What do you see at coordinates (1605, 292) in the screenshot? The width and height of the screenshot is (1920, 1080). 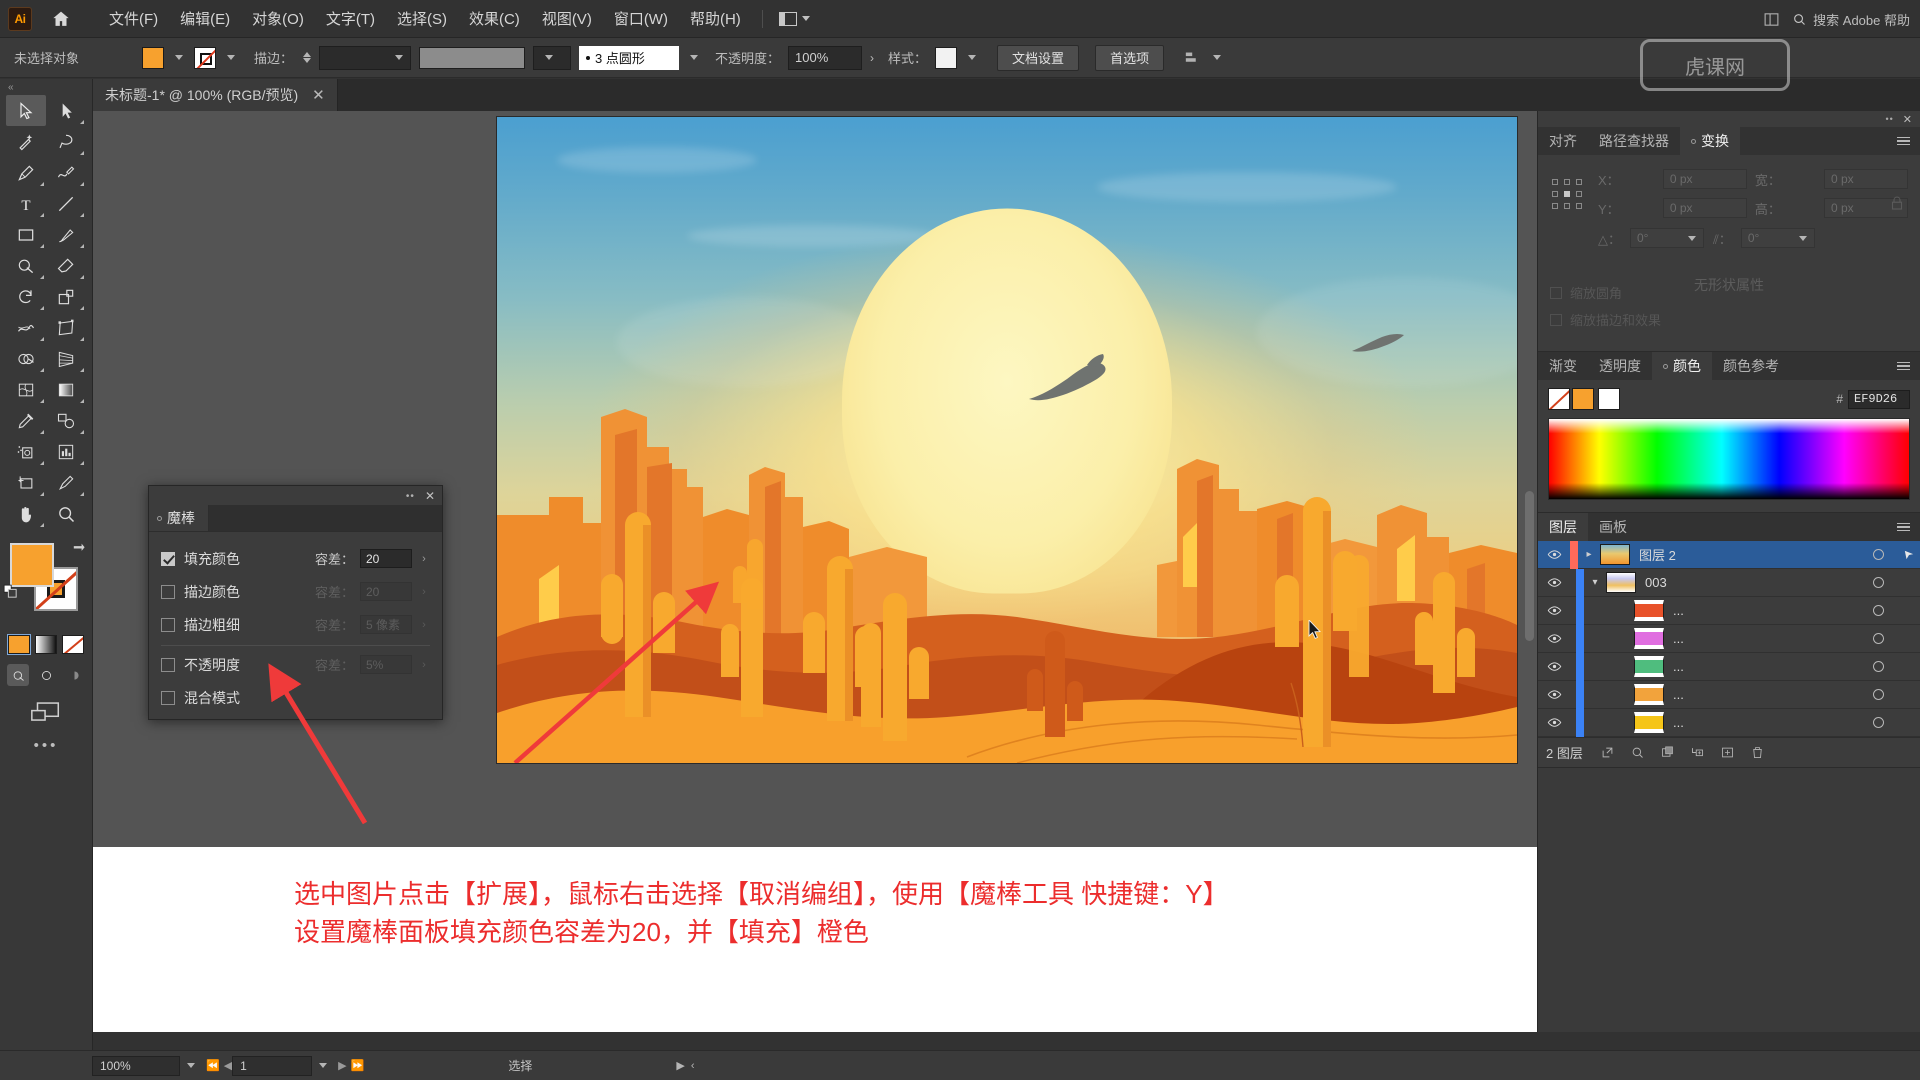 I see `scale-corners-option: 缩放圆角` at bounding box center [1605, 292].